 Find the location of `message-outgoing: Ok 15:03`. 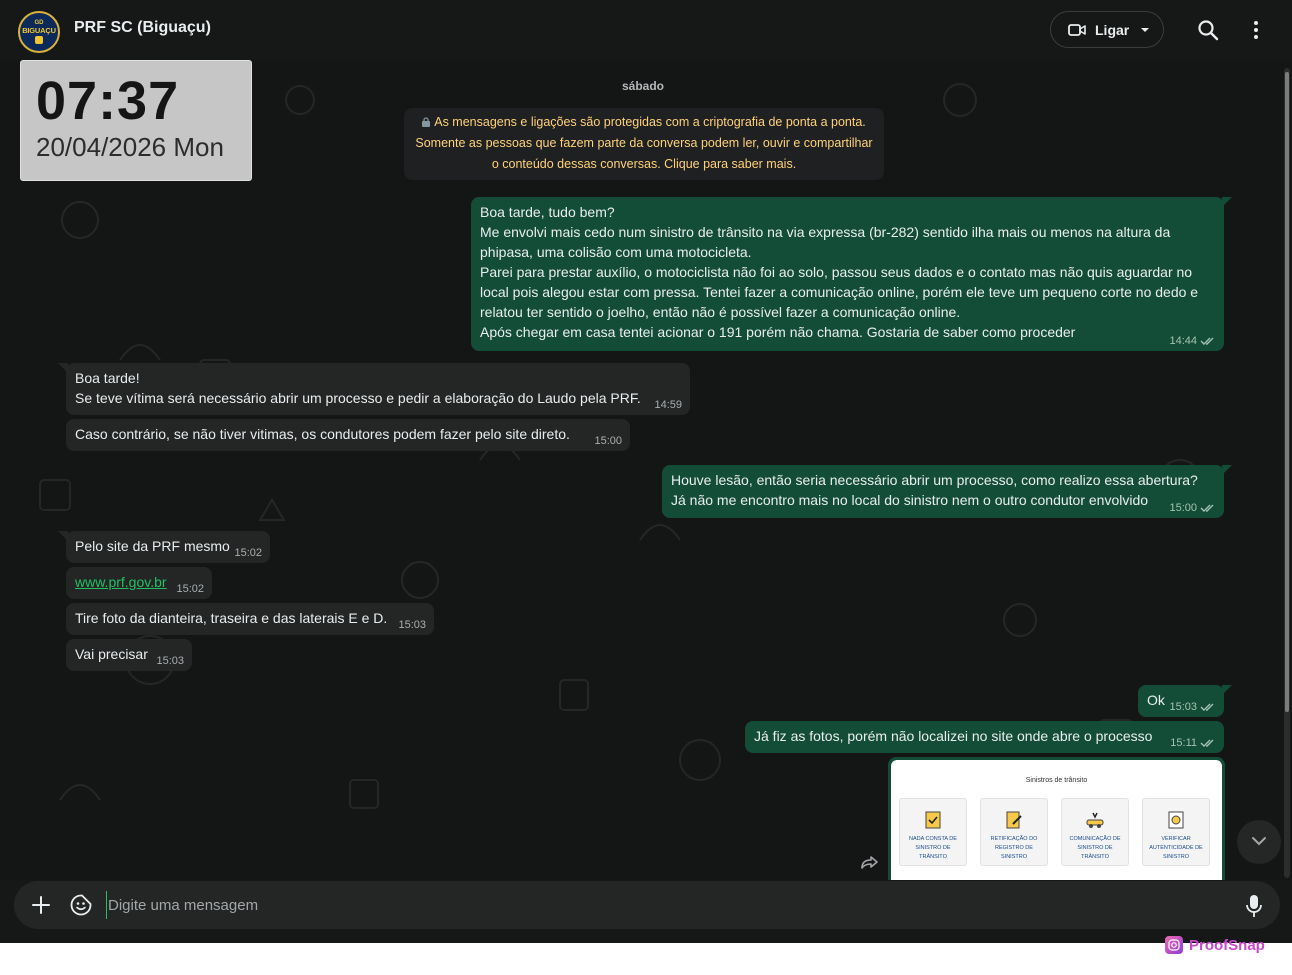

message-outgoing: Ok 15:03 is located at coordinates (1185, 701).